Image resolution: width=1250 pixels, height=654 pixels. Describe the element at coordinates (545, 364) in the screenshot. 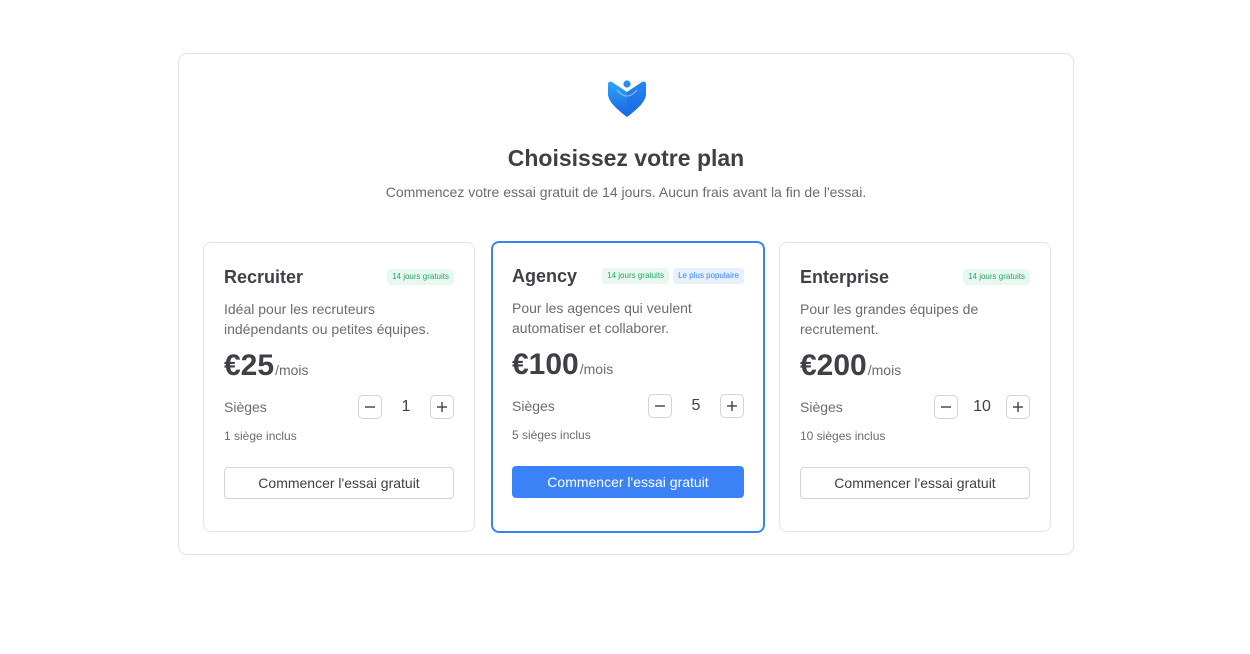

I see `plan-price: €100` at that location.